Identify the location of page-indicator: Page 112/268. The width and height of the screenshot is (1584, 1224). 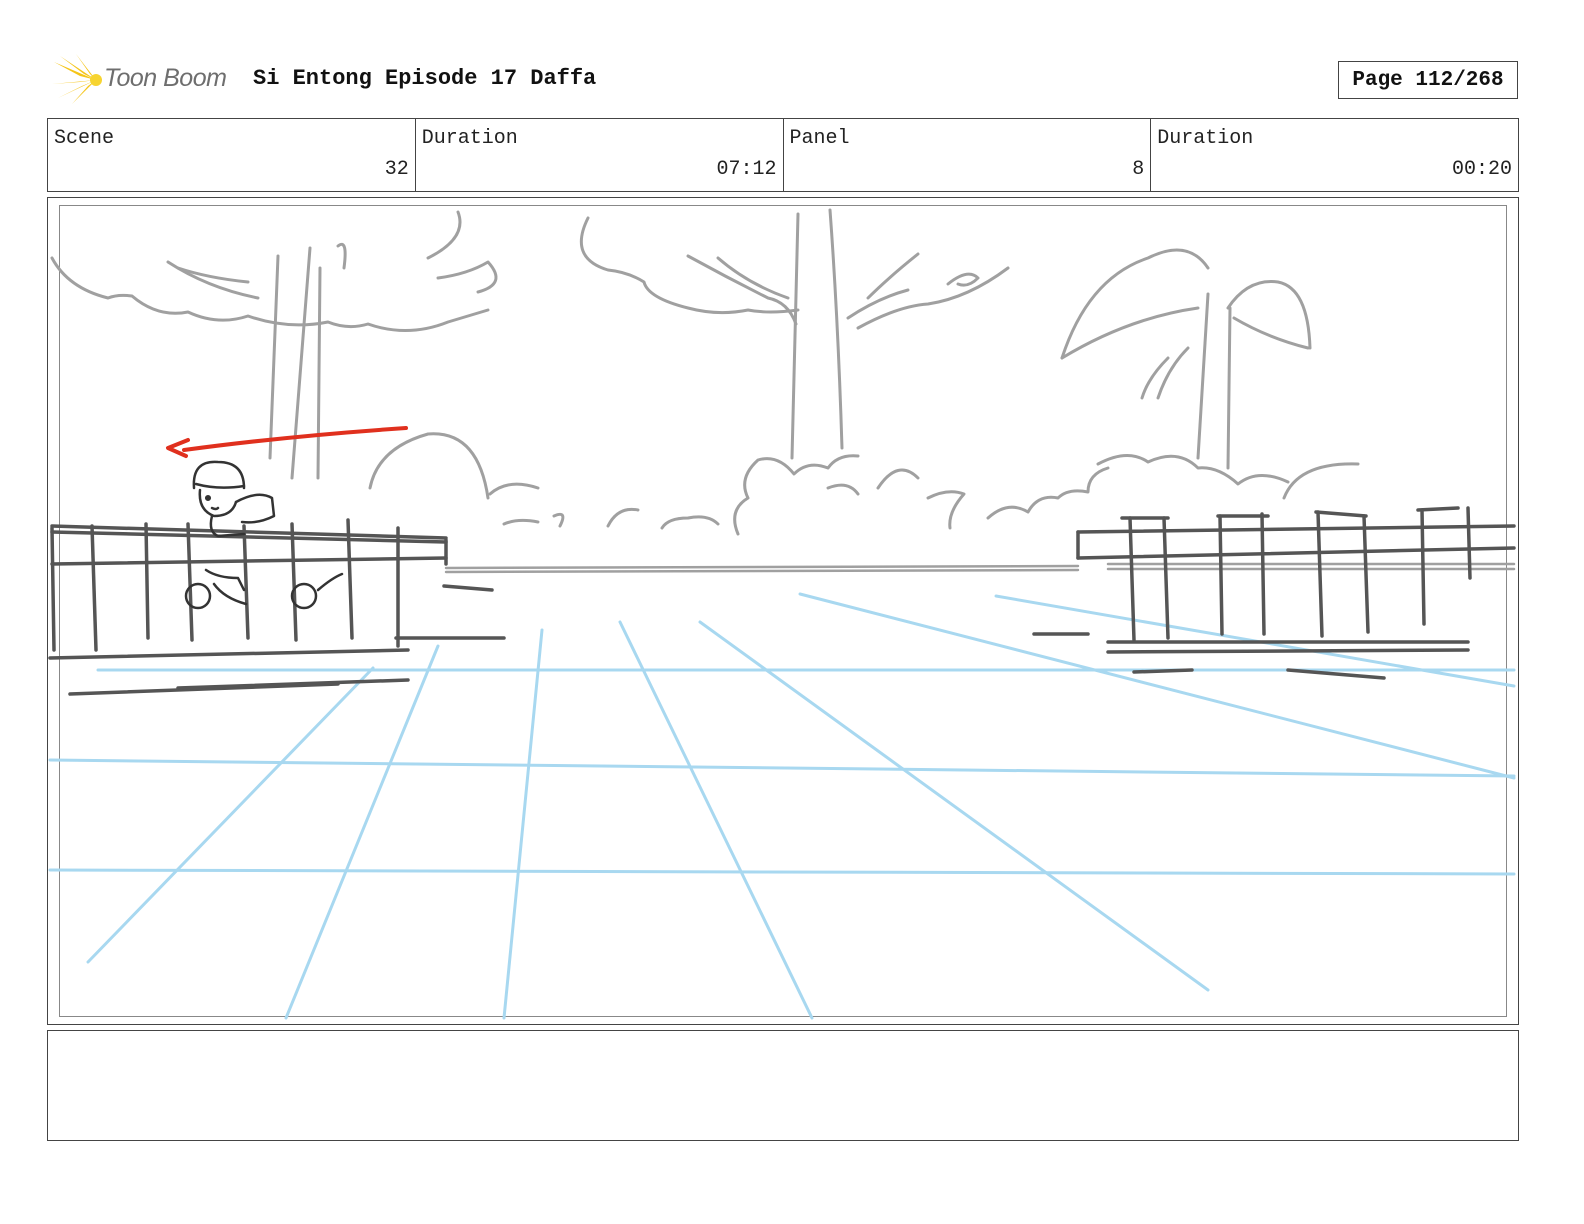
(1428, 80).